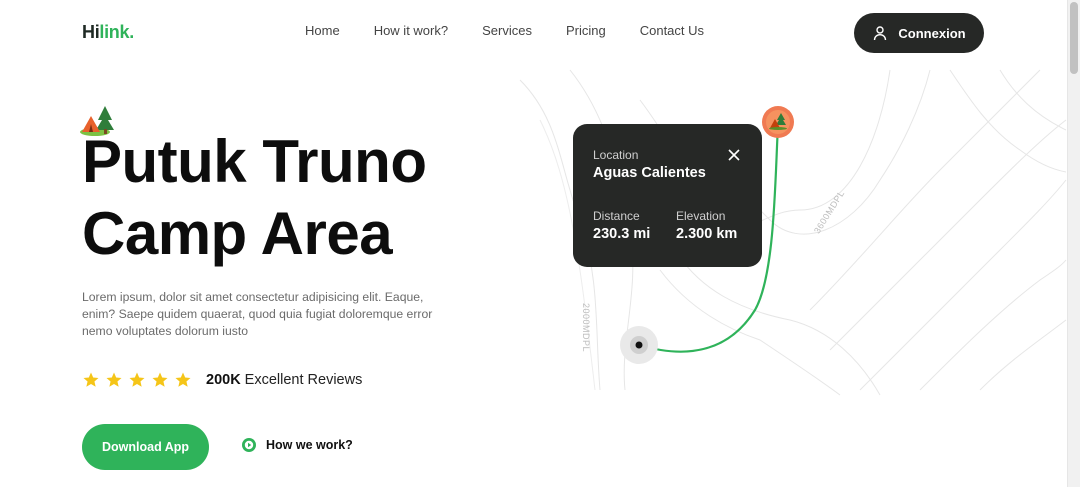 The width and height of the screenshot is (1080, 487). I want to click on hero-title-line2: Camp Area, so click(237, 233).